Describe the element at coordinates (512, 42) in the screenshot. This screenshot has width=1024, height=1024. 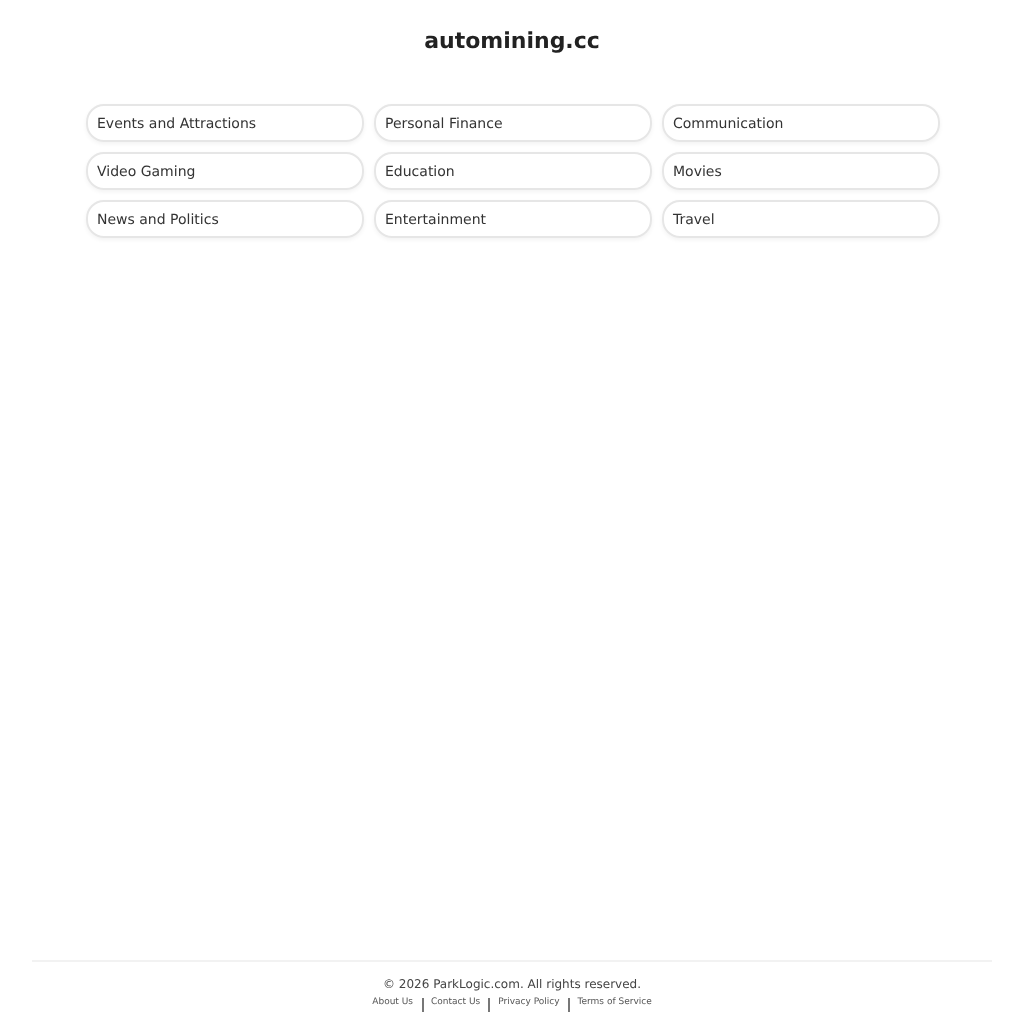
I see `site-title: automining.cc` at that location.